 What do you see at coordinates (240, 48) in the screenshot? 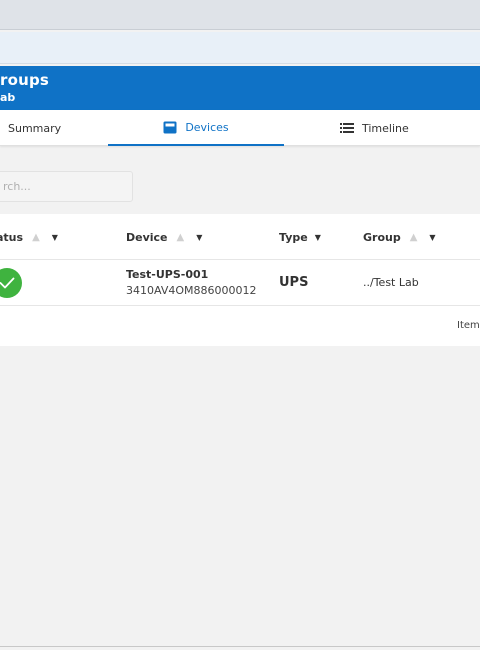
I see `app-sub-bar` at bounding box center [240, 48].